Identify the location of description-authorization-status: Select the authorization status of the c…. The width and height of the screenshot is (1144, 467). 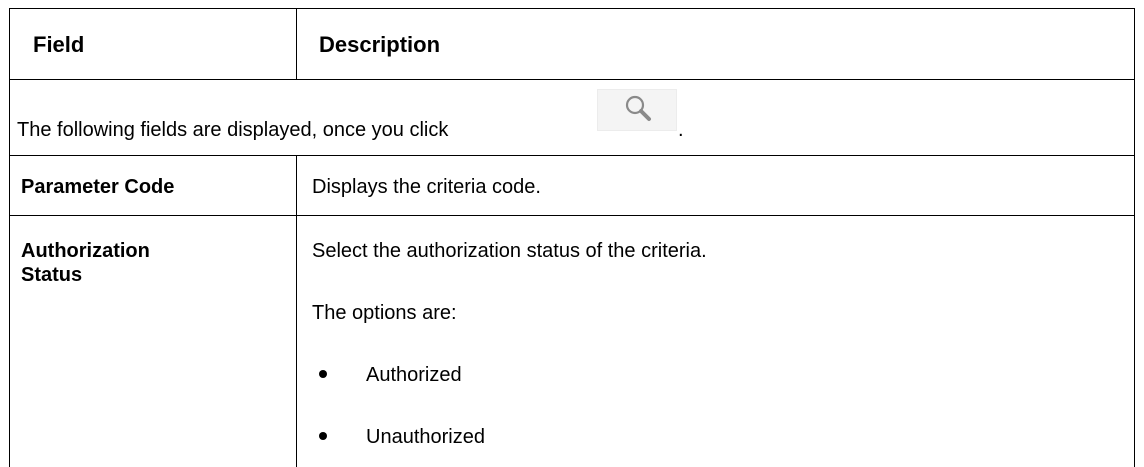
(509, 251).